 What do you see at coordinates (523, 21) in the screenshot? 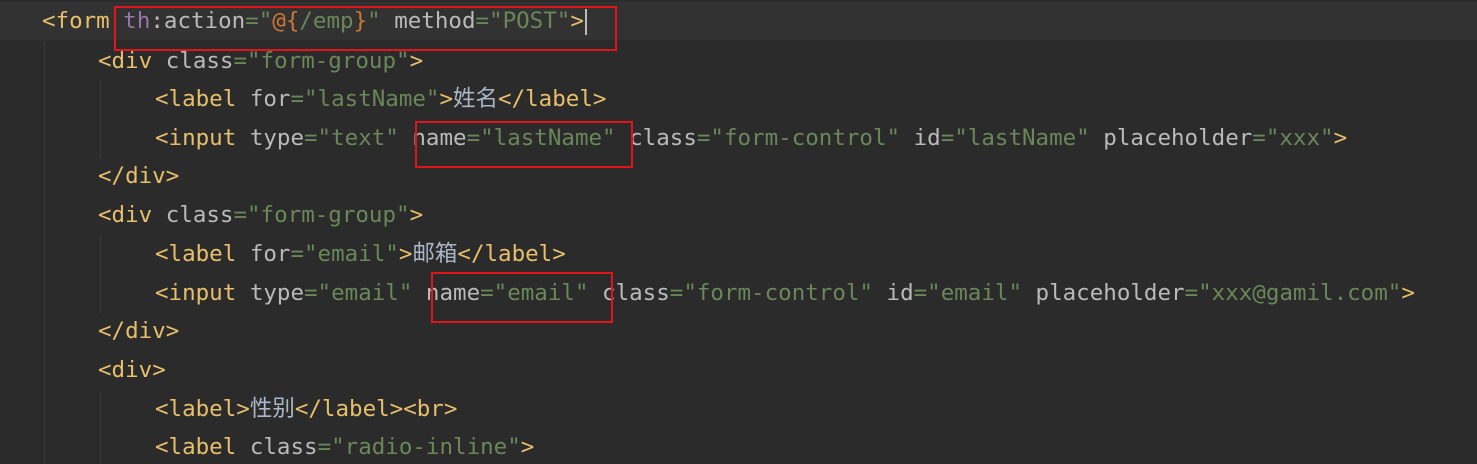
I see `code-token: ="POST"` at bounding box center [523, 21].